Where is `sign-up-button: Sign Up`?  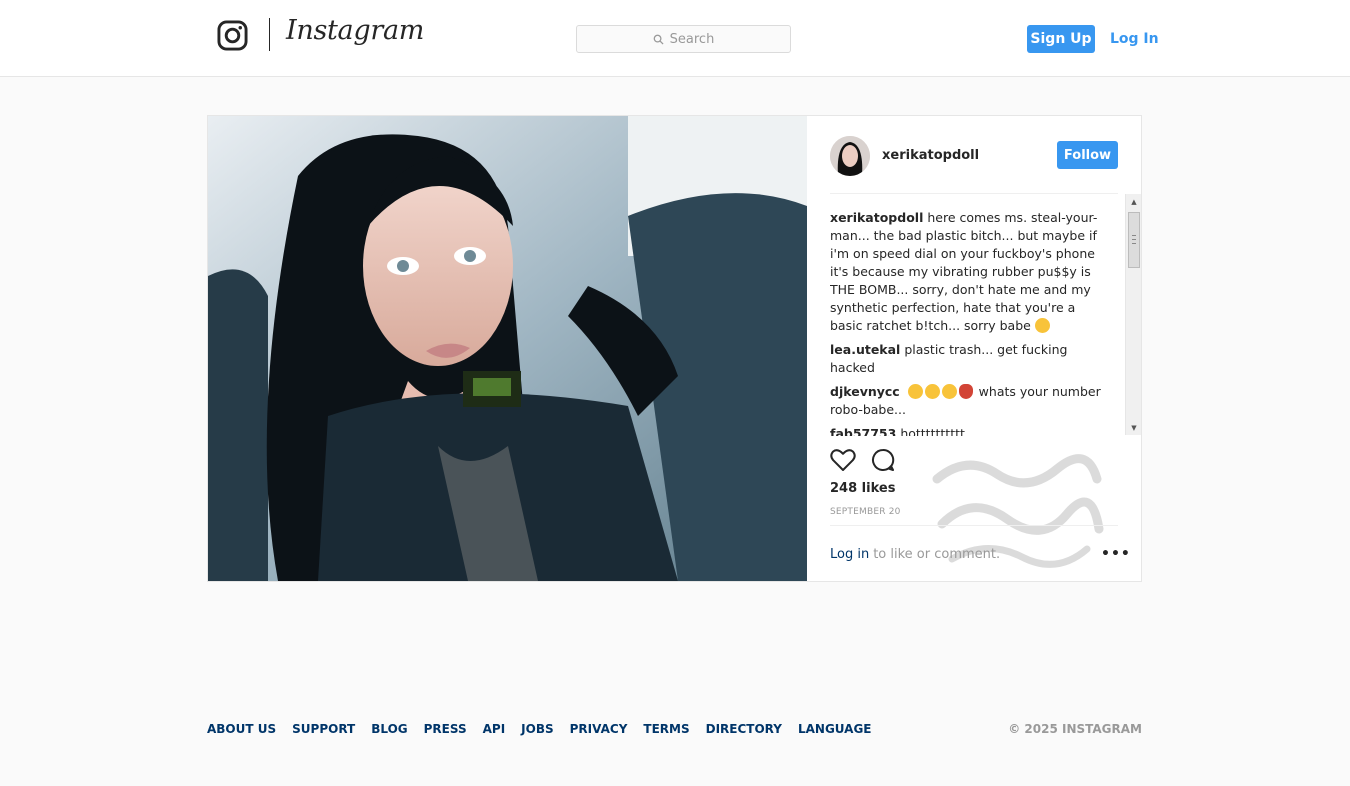 sign-up-button: Sign Up is located at coordinates (1061, 39).